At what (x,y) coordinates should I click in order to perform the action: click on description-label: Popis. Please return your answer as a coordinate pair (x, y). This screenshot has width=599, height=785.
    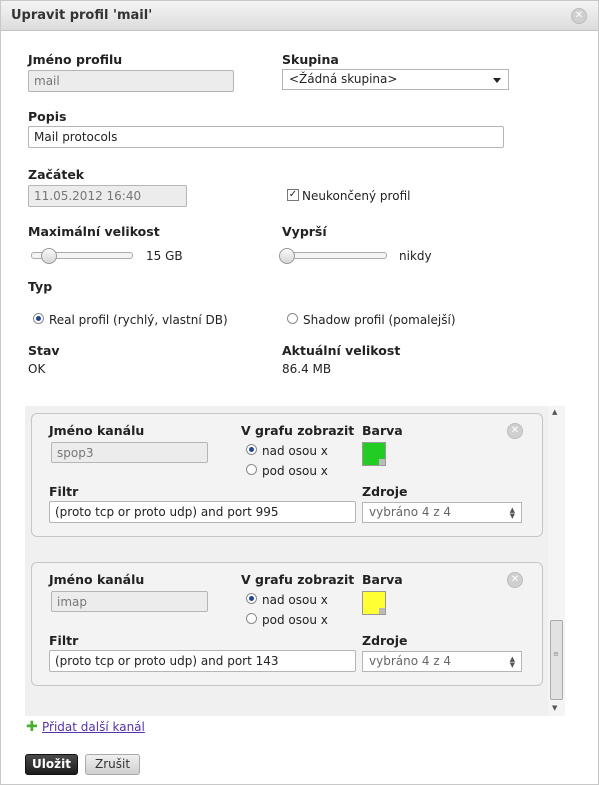
    Looking at the image, I should click on (47, 116).